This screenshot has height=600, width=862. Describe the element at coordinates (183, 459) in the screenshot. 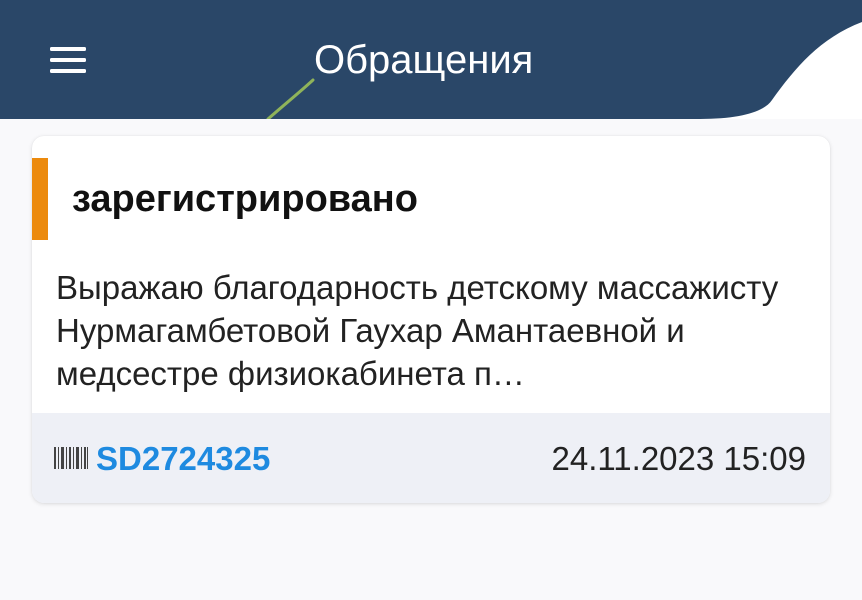

I see `ticket-id-link: SD2724325` at that location.